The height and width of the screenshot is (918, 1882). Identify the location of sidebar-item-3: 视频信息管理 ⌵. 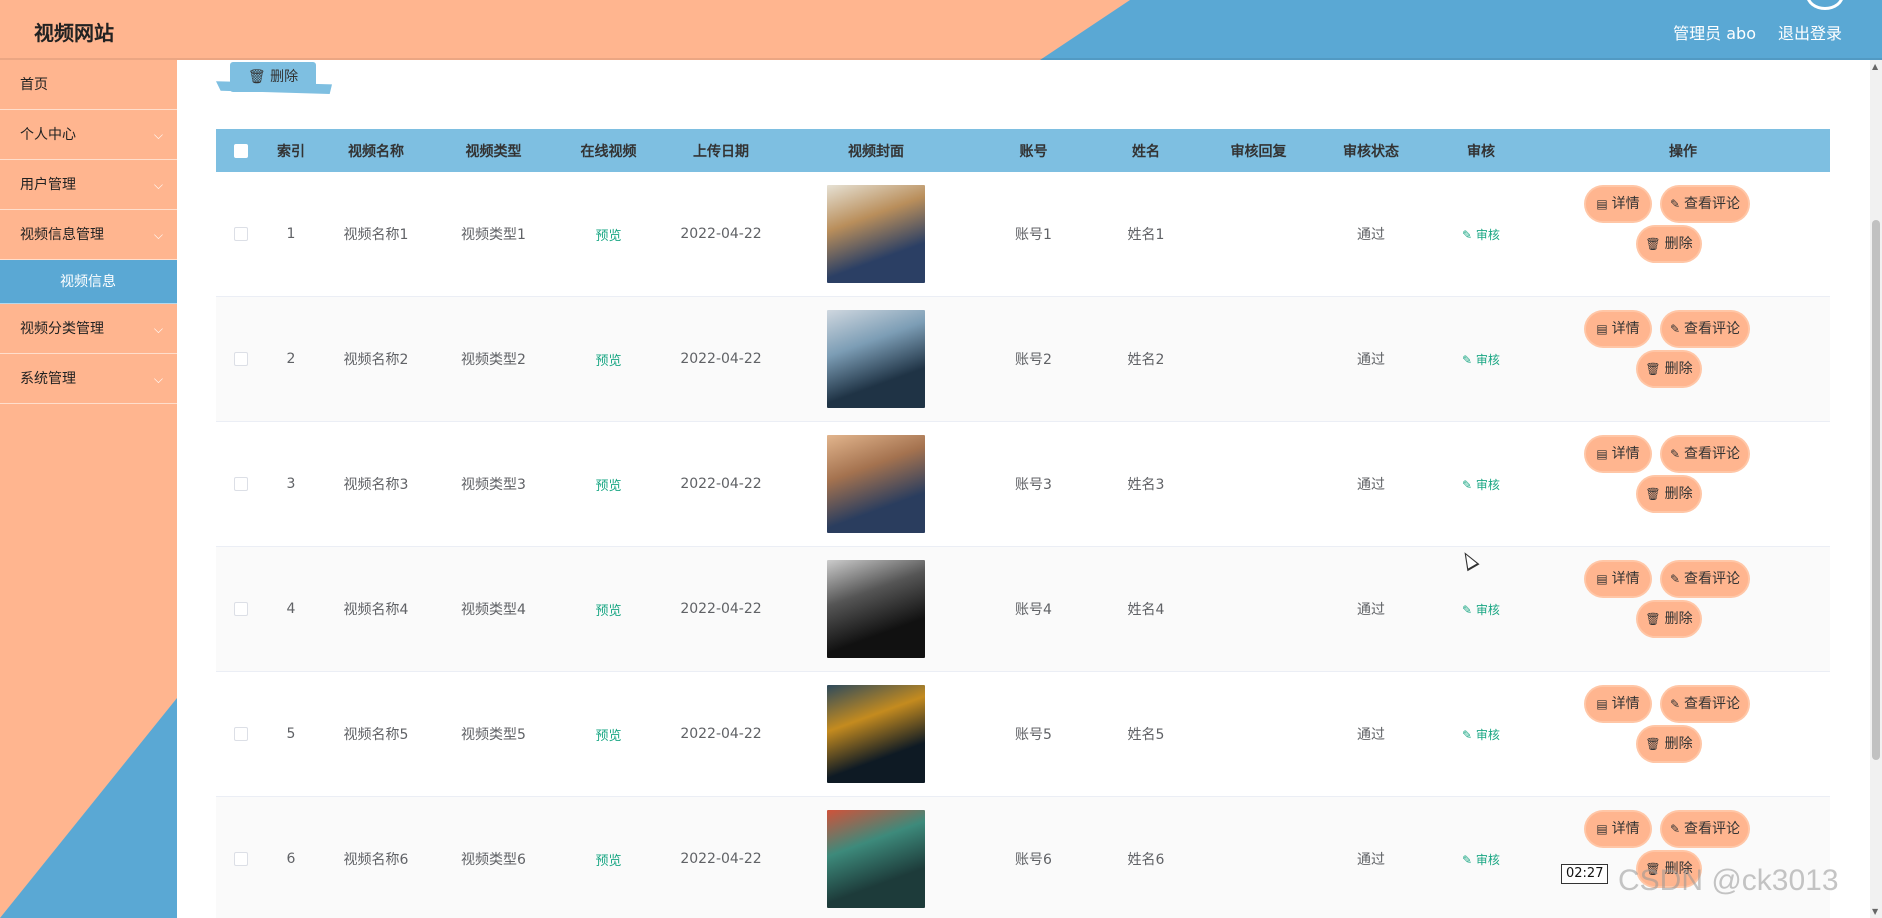
(88, 235).